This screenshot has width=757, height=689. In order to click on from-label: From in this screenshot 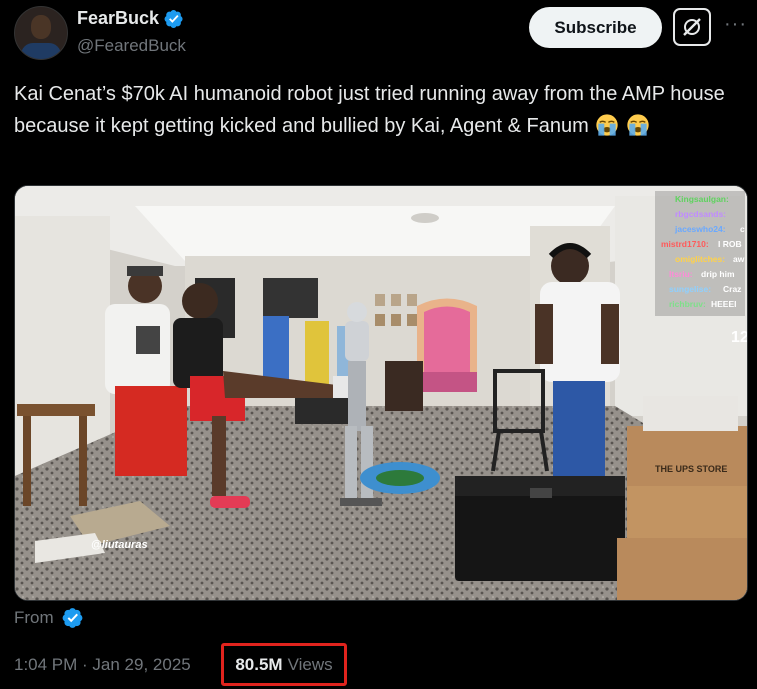, I will do `click(34, 617)`.